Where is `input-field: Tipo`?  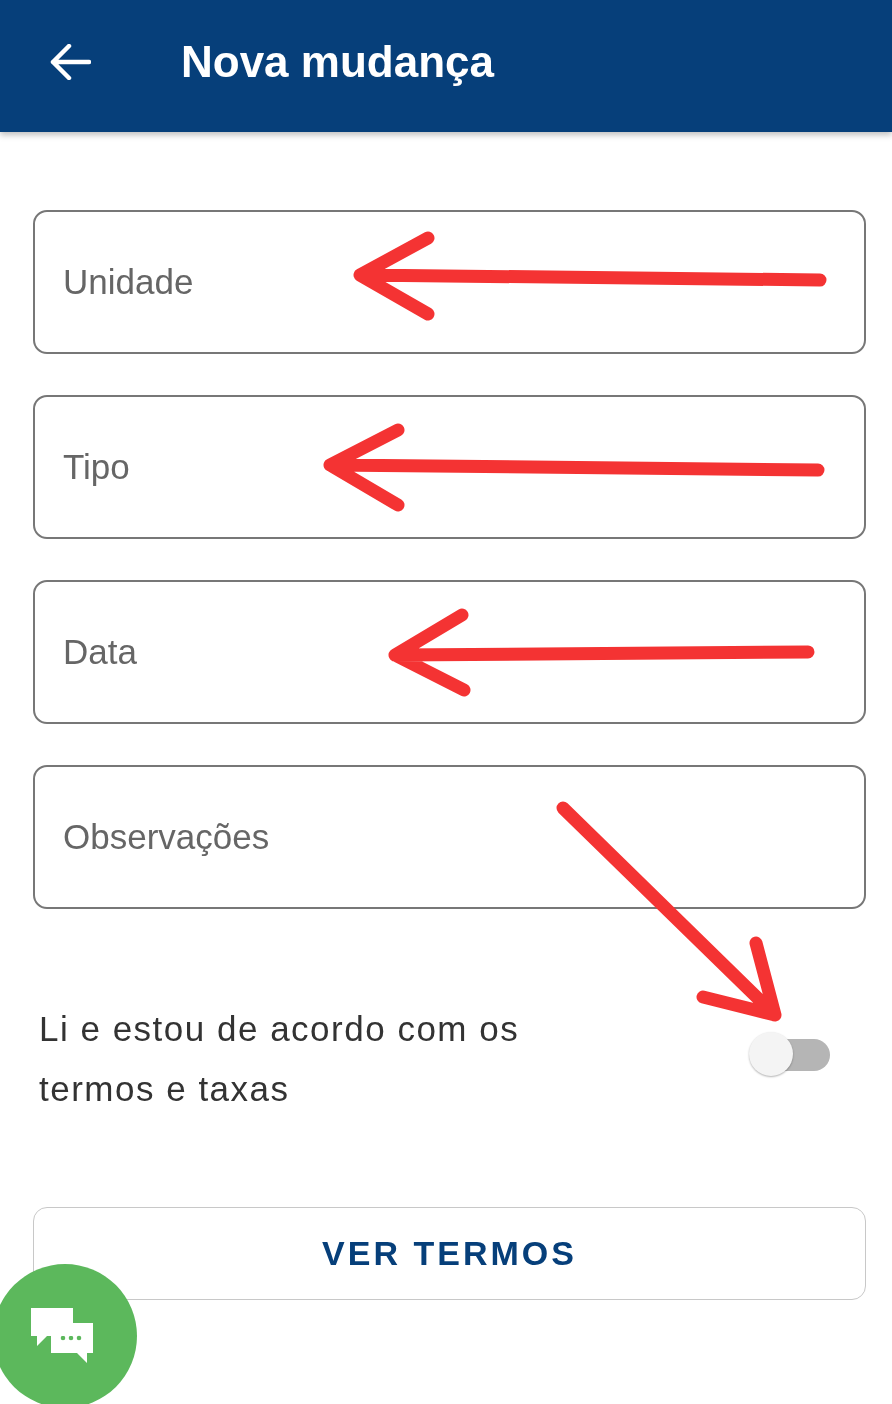
input-field: Tipo is located at coordinates (449, 467).